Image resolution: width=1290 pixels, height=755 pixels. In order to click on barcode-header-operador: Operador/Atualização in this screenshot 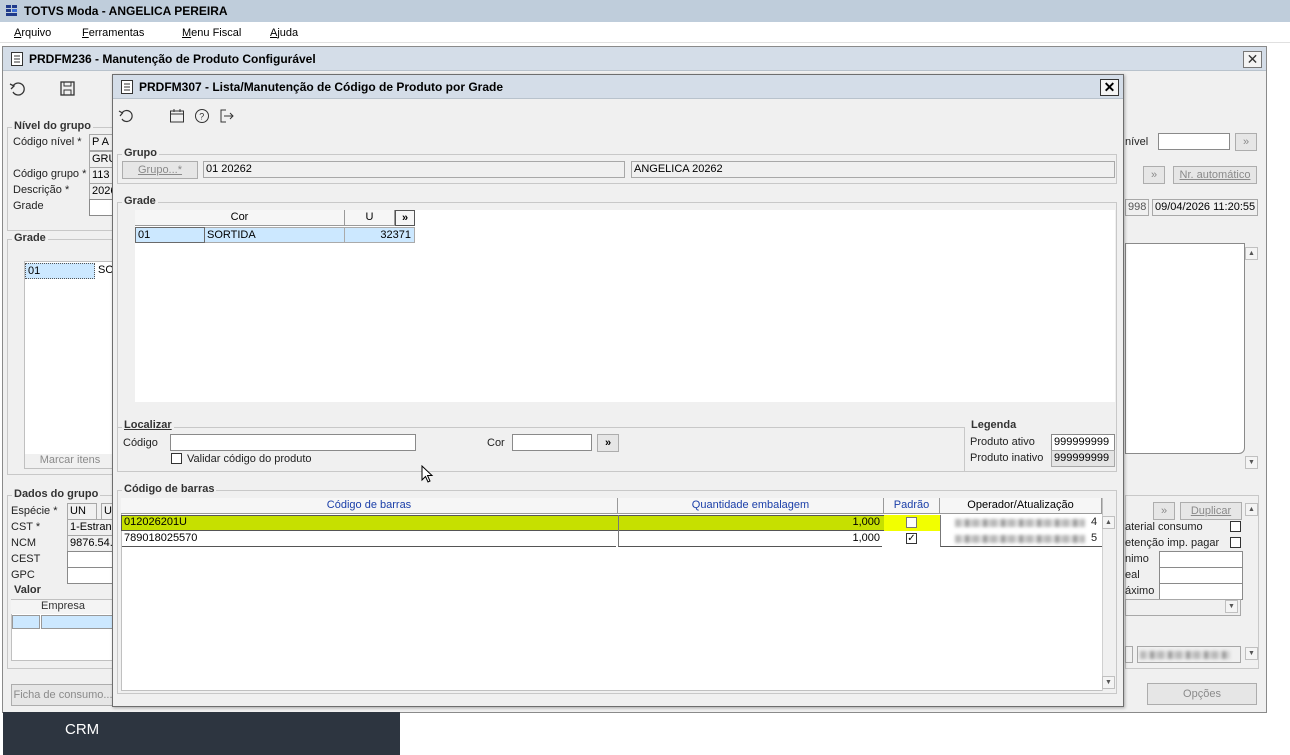, I will do `click(1021, 506)`.